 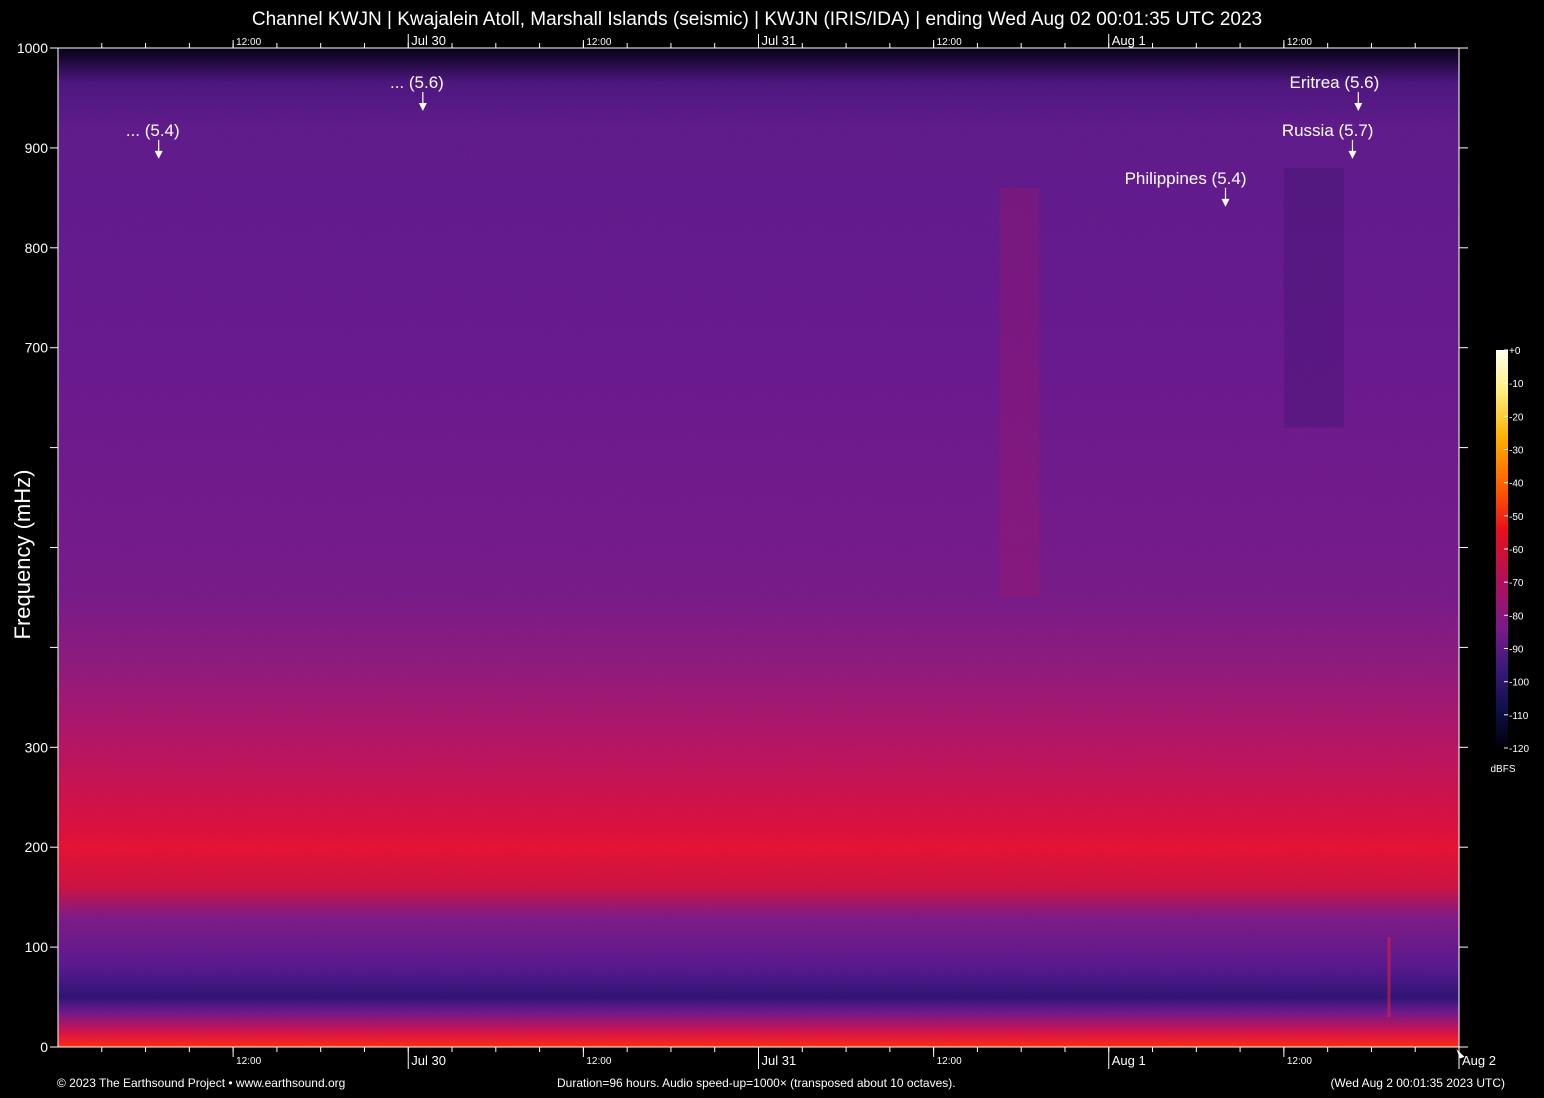 What do you see at coordinates (37, 747) in the screenshot?
I see `y-tick-label: 300` at bounding box center [37, 747].